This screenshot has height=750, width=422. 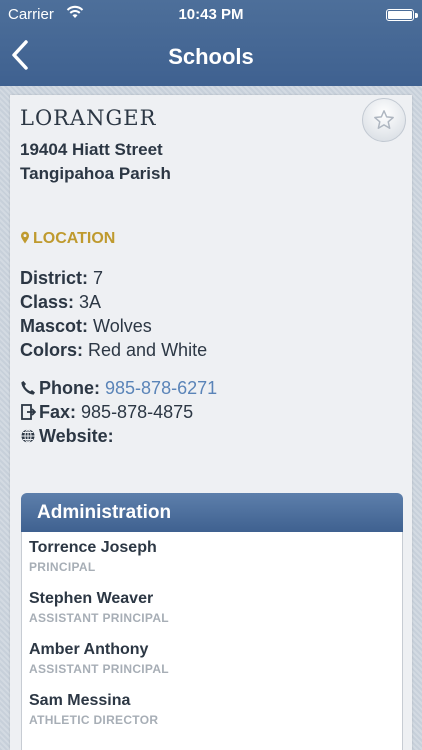 I want to click on clock-time: 10:43 PM, so click(x=211, y=14).